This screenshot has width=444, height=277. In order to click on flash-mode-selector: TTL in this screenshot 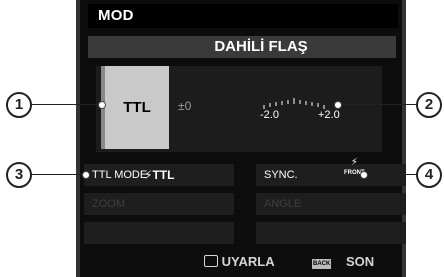, I will do `click(135, 107)`.